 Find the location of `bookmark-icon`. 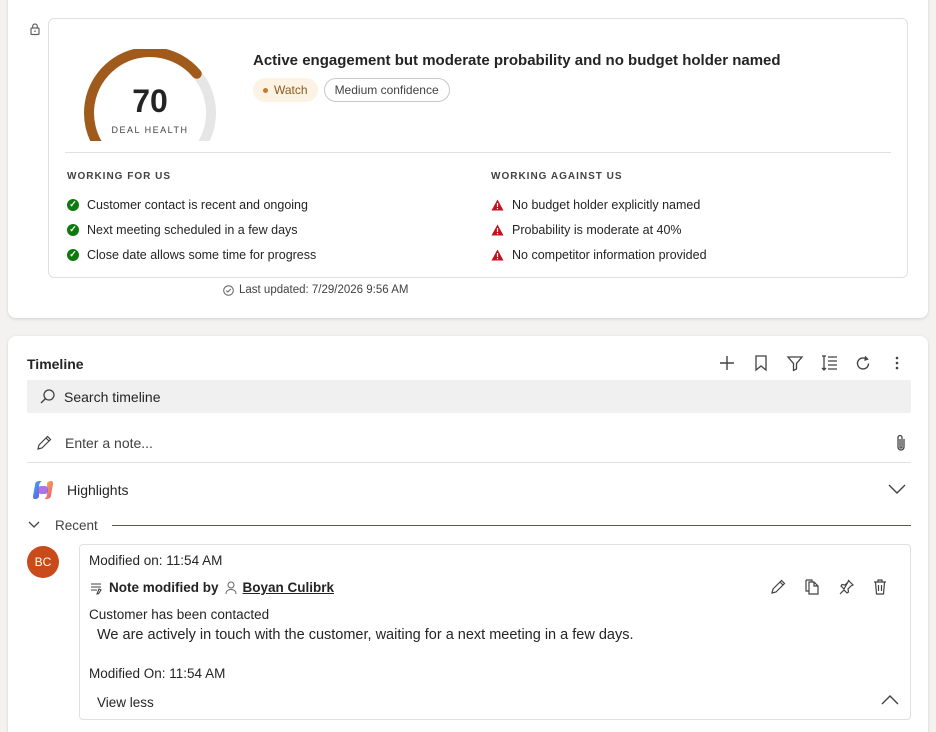

bookmark-icon is located at coordinates (761, 363).